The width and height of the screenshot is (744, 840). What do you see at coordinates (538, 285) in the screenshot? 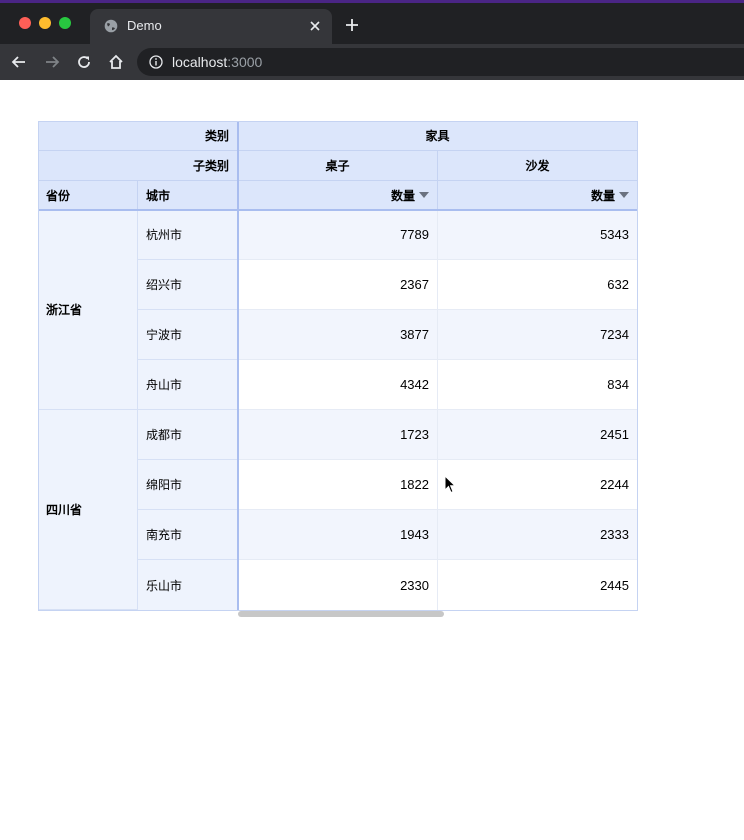
I see `data-cell: 632` at bounding box center [538, 285].